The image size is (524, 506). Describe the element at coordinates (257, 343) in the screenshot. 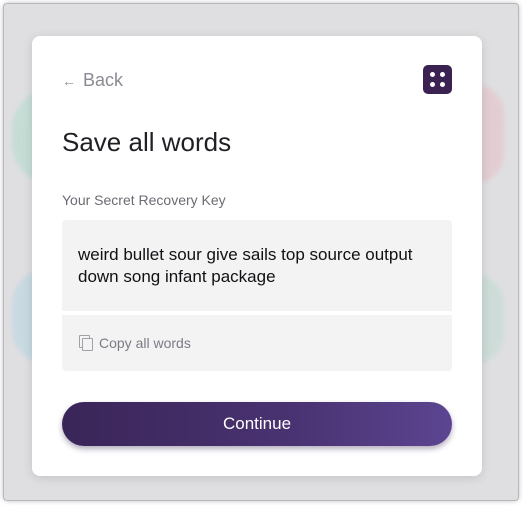

I see `copy-all-words-button: Copy all words` at that location.